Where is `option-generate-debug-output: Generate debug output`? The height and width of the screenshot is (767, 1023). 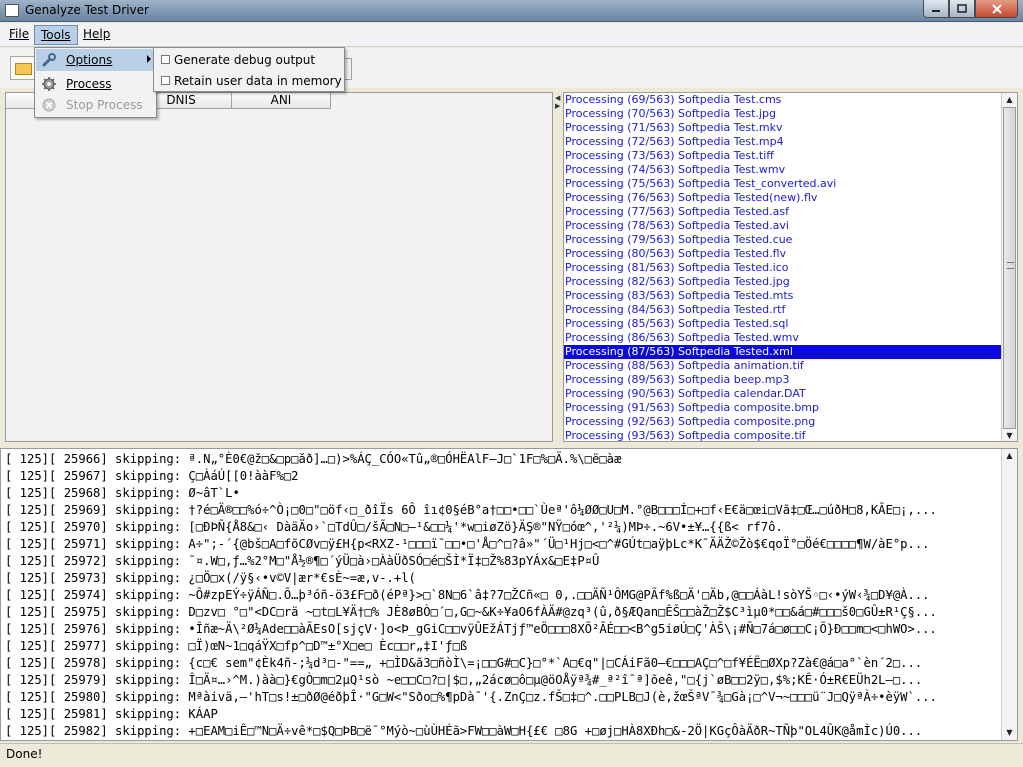 option-generate-debug-output: Generate debug output is located at coordinates (249, 60).